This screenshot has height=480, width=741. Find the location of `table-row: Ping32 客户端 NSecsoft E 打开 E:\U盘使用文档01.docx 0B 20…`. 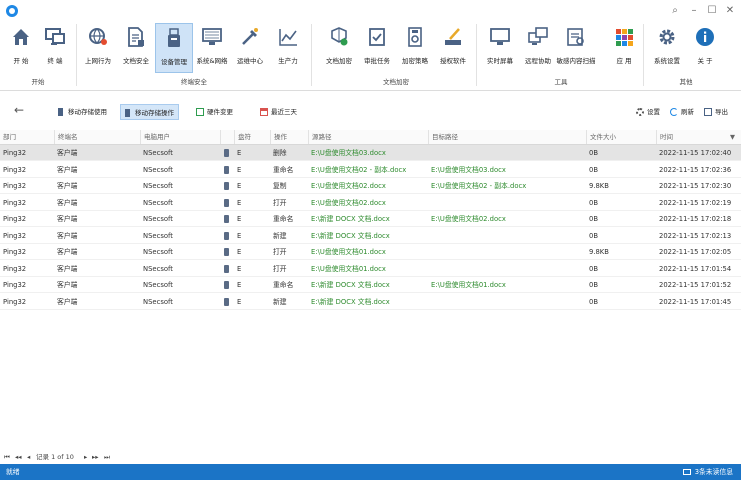

table-row: Ping32 客户端 NSecsoft E 打开 E:\U盘使用文档01.docx 0B 20… is located at coordinates (370, 269).